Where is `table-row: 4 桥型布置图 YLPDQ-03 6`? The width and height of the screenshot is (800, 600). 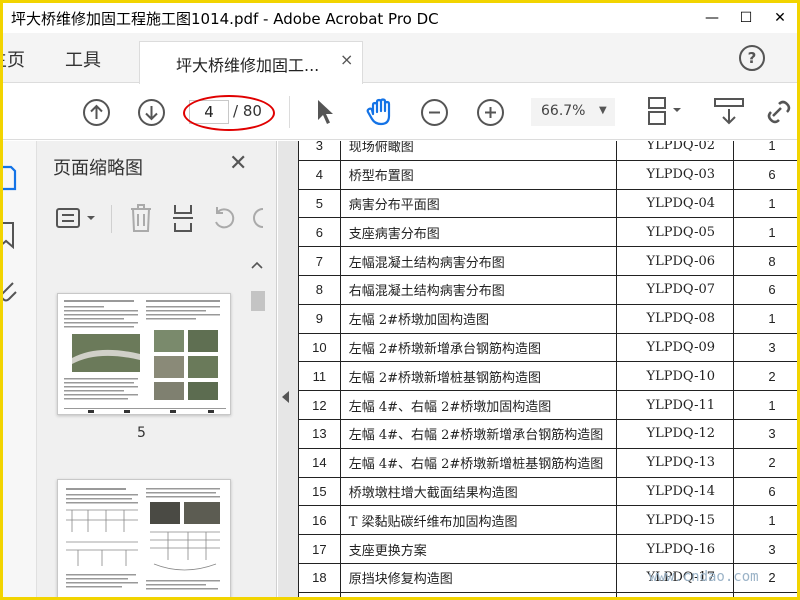 table-row: 4 桥型布置图 YLPDQ-03 6 is located at coordinates (547, 174).